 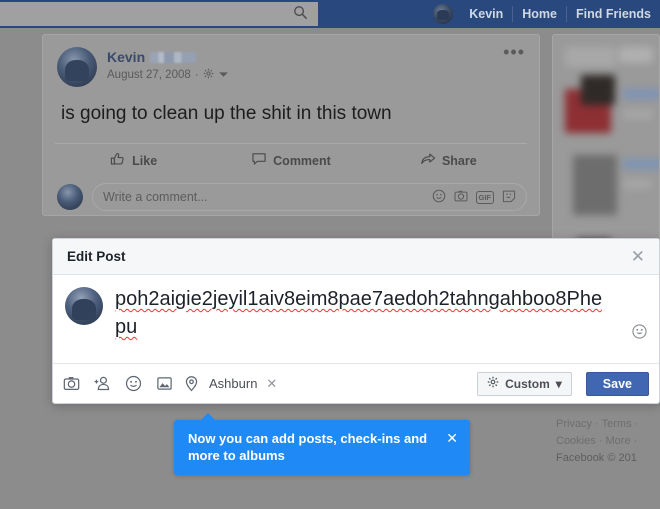 What do you see at coordinates (291, 61) in the screenshot?
I see `post-header: Kevin August 27, 2008 · •••` at bounding box center [291, 61].